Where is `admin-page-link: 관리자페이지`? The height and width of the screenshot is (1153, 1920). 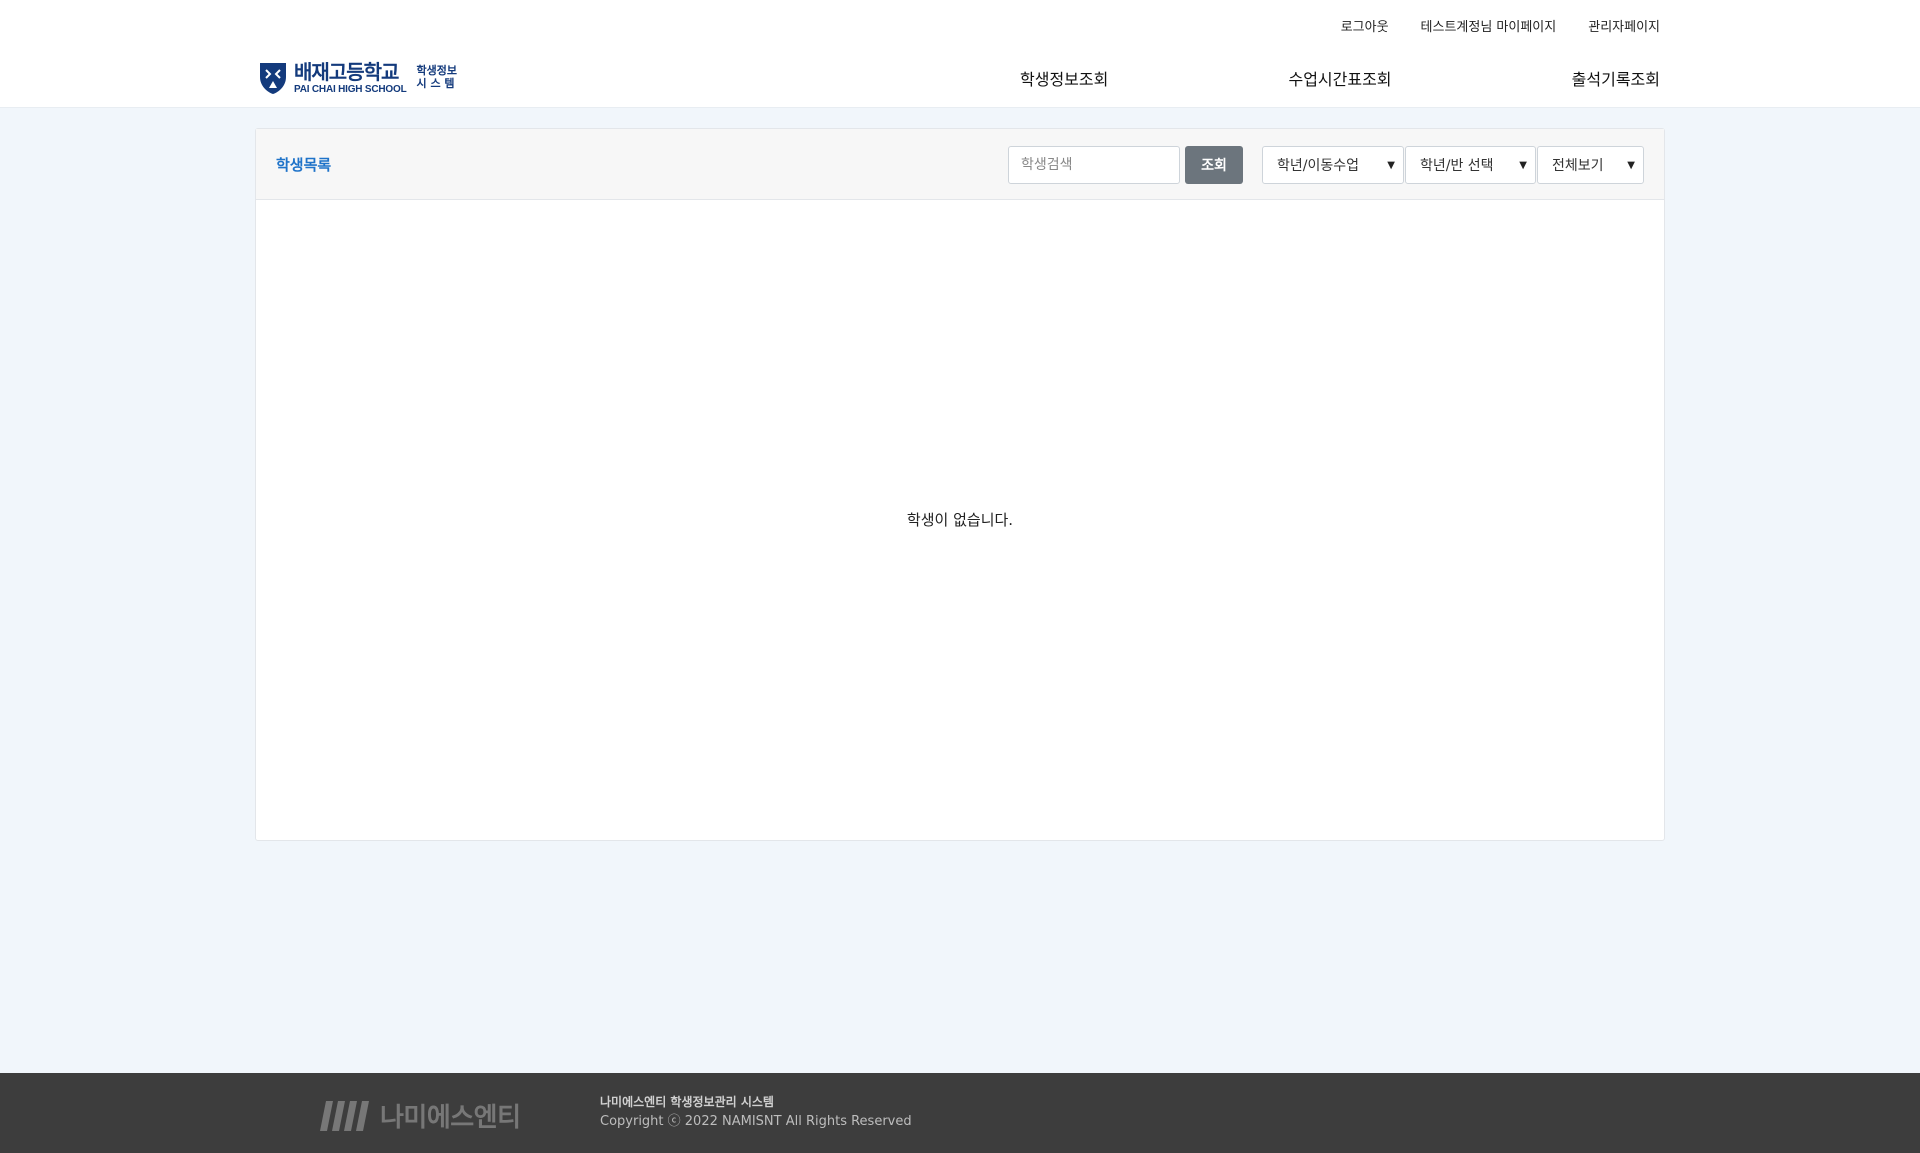 admin-page-link: 관리자페이지 is located at coordinates (1624, 25).